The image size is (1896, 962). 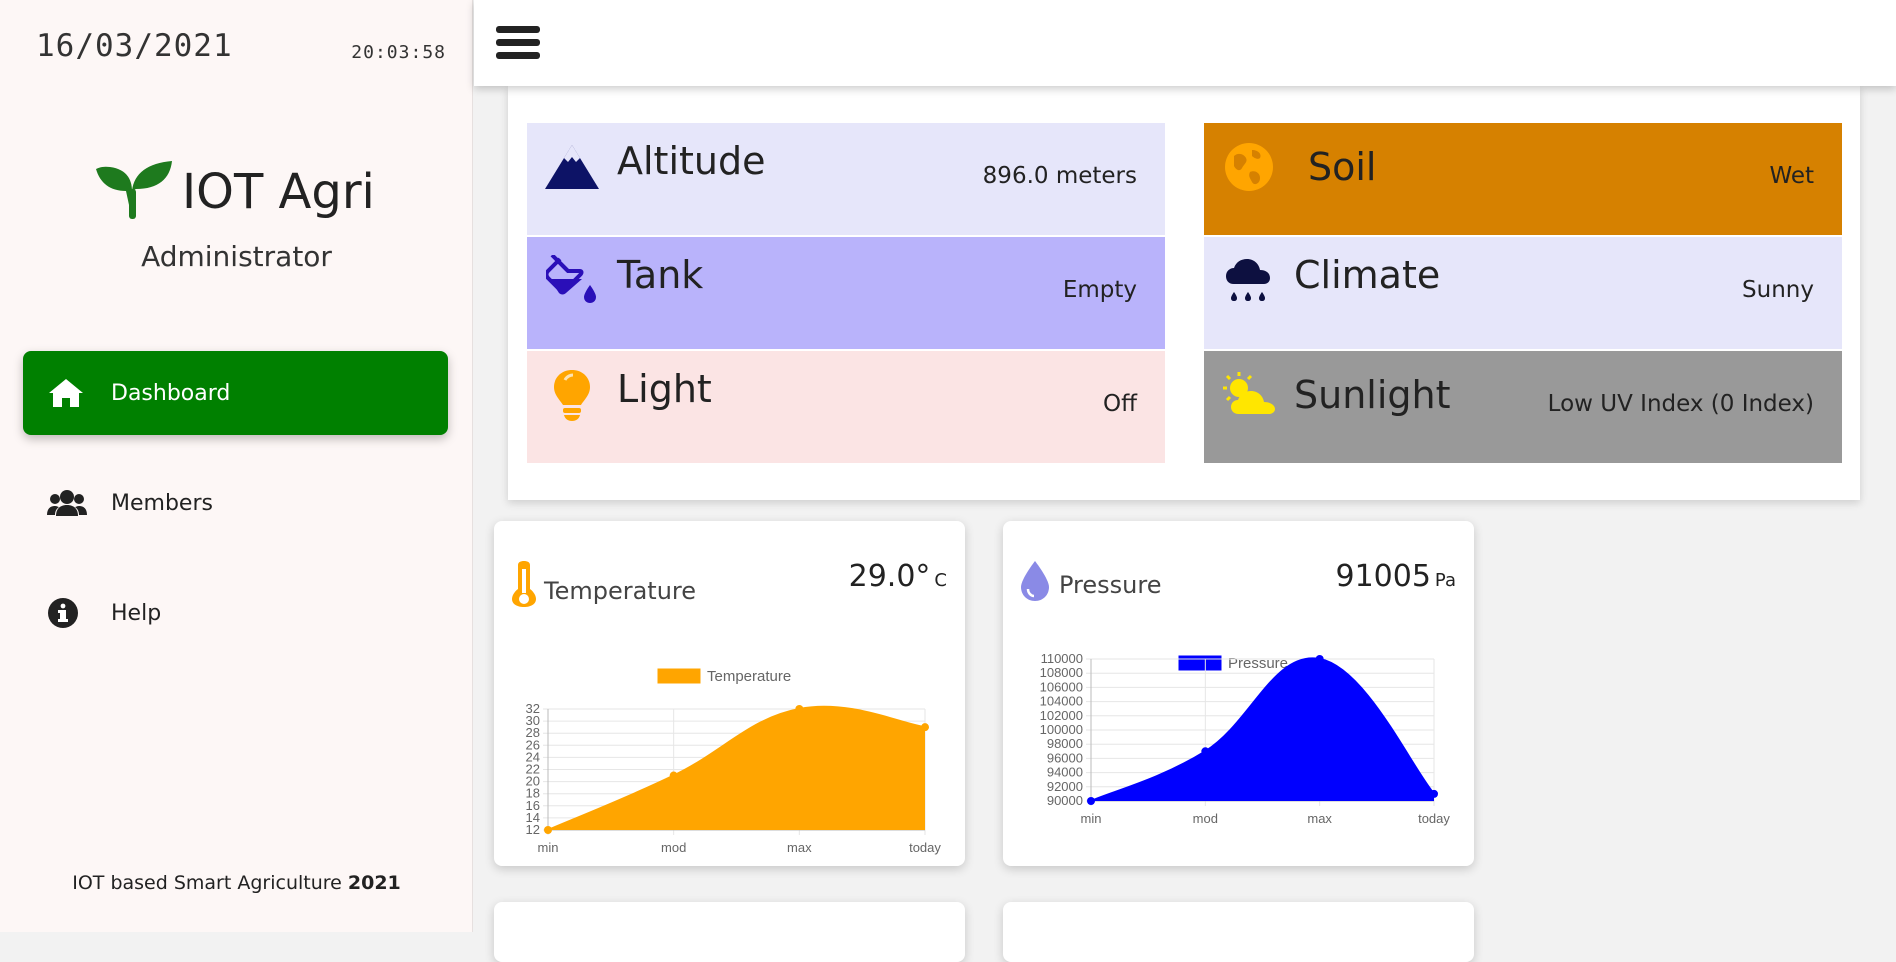 I want to click on y-tick-label: 104000, so click(x=1061, y=701).